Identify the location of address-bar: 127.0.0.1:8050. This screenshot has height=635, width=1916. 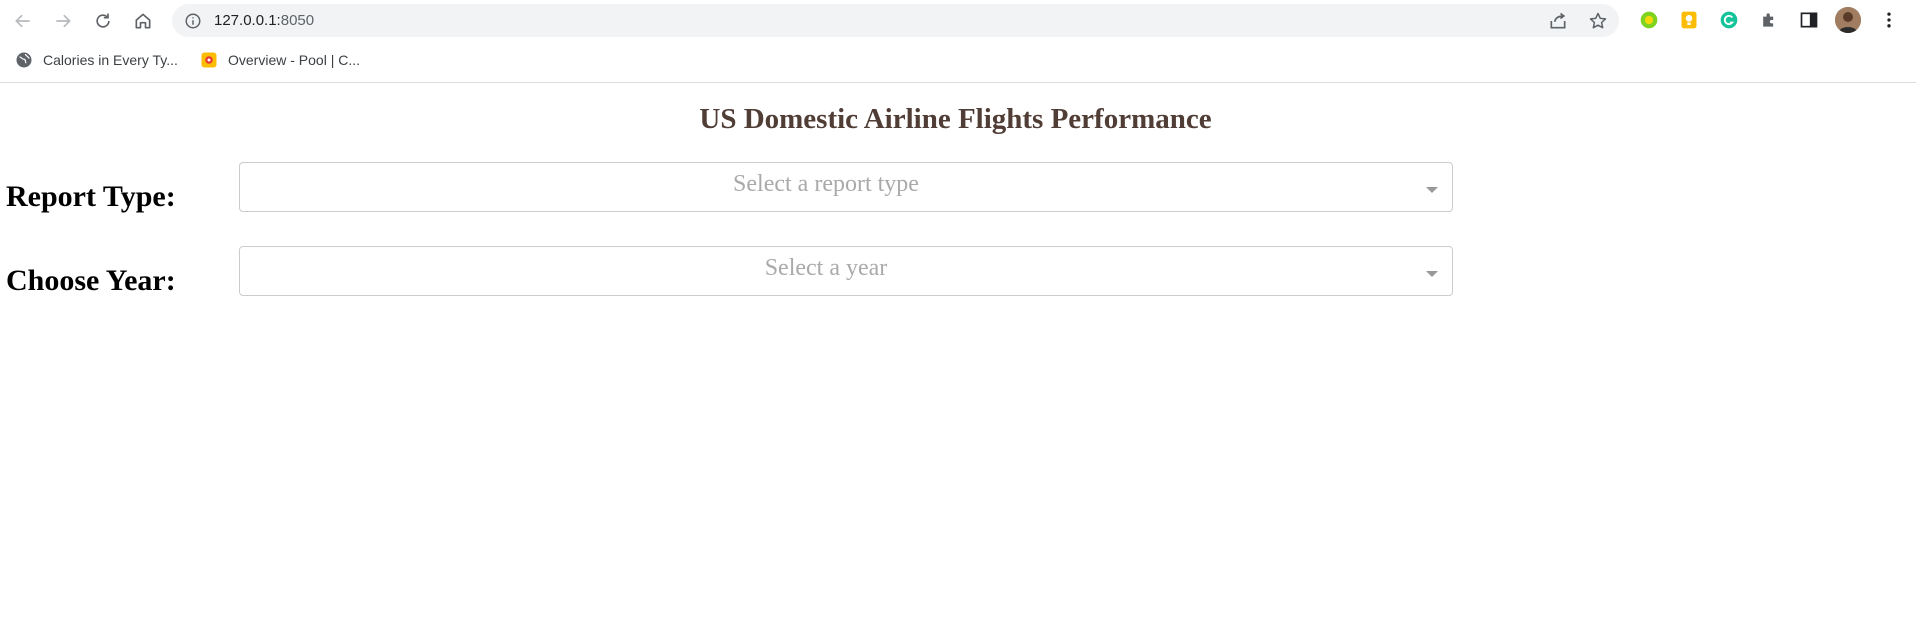
(895, 20).